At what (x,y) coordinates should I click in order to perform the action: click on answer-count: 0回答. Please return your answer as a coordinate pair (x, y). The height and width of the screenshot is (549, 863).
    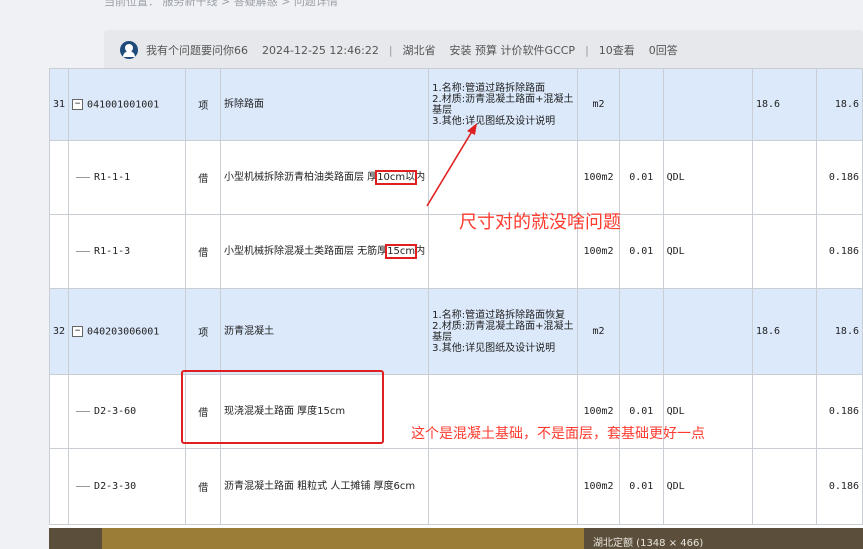
    Looking at the image, I should click on (663, 50).